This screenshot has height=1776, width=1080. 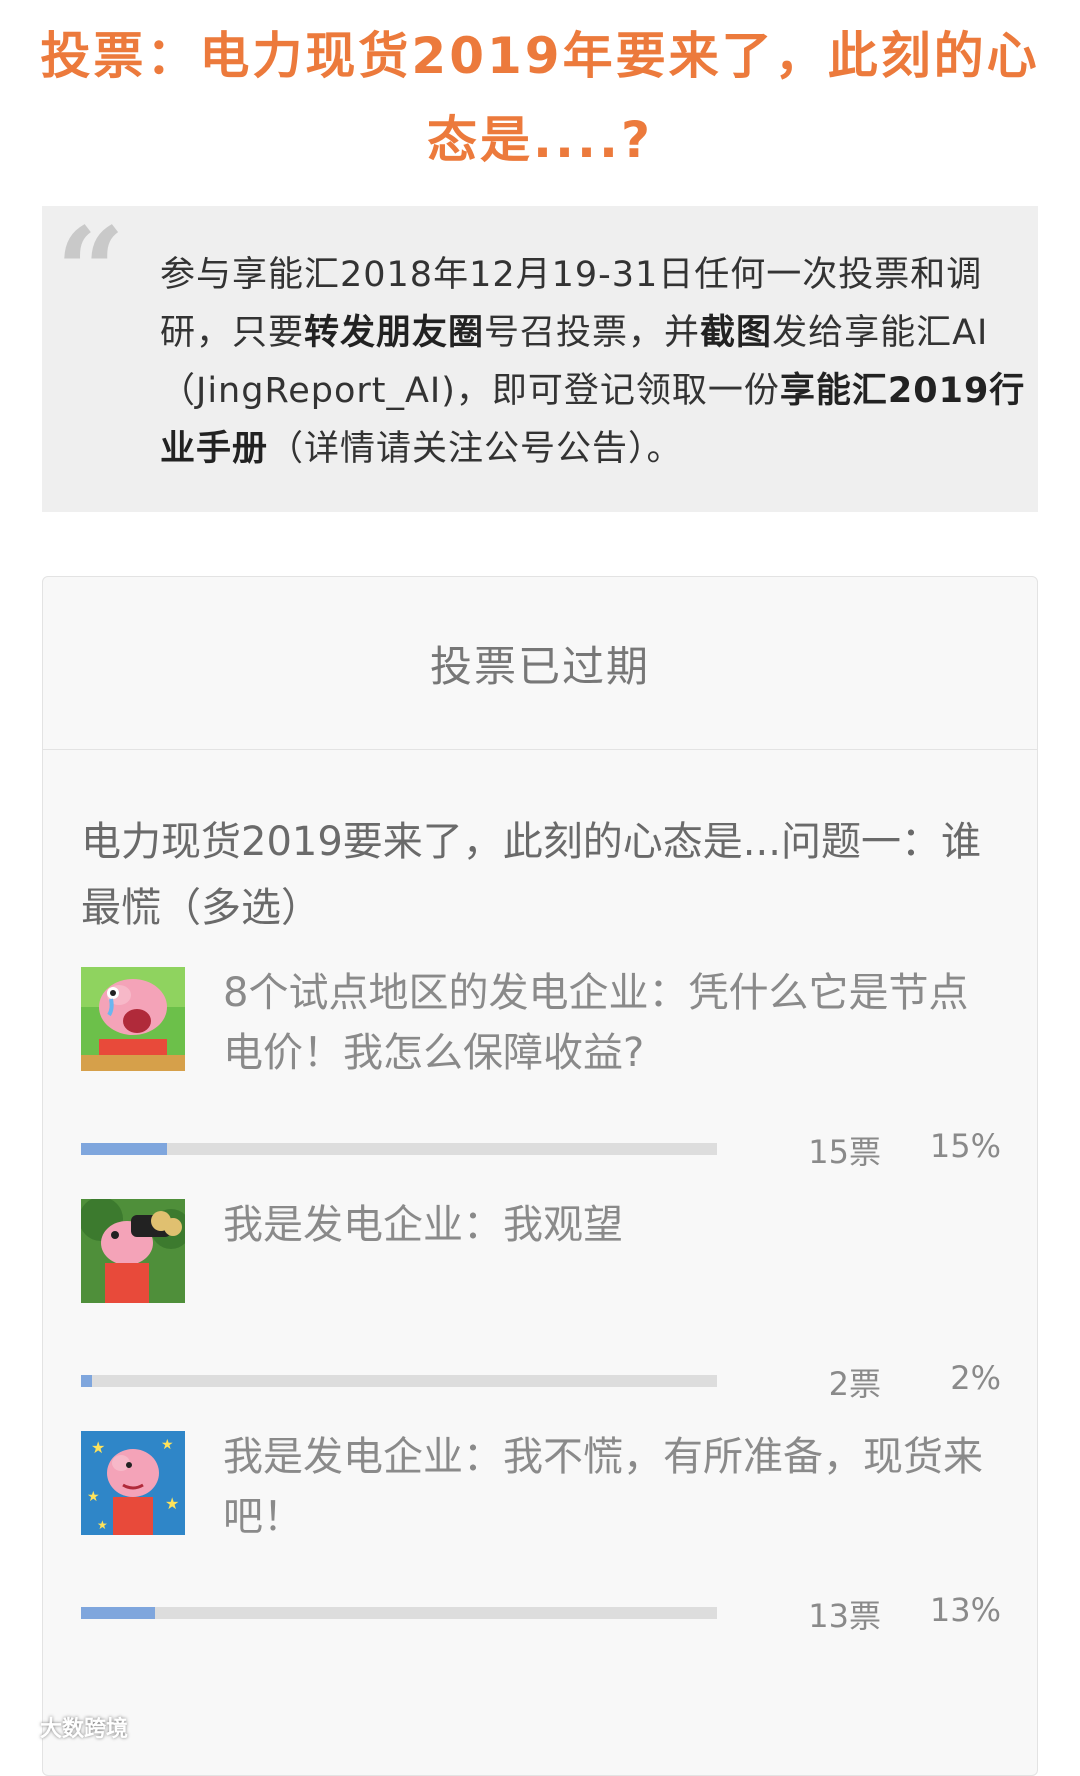 I want to click on vote-option: 我是发电企业：我观望 2票 2%, so click(x=541, y=1319).